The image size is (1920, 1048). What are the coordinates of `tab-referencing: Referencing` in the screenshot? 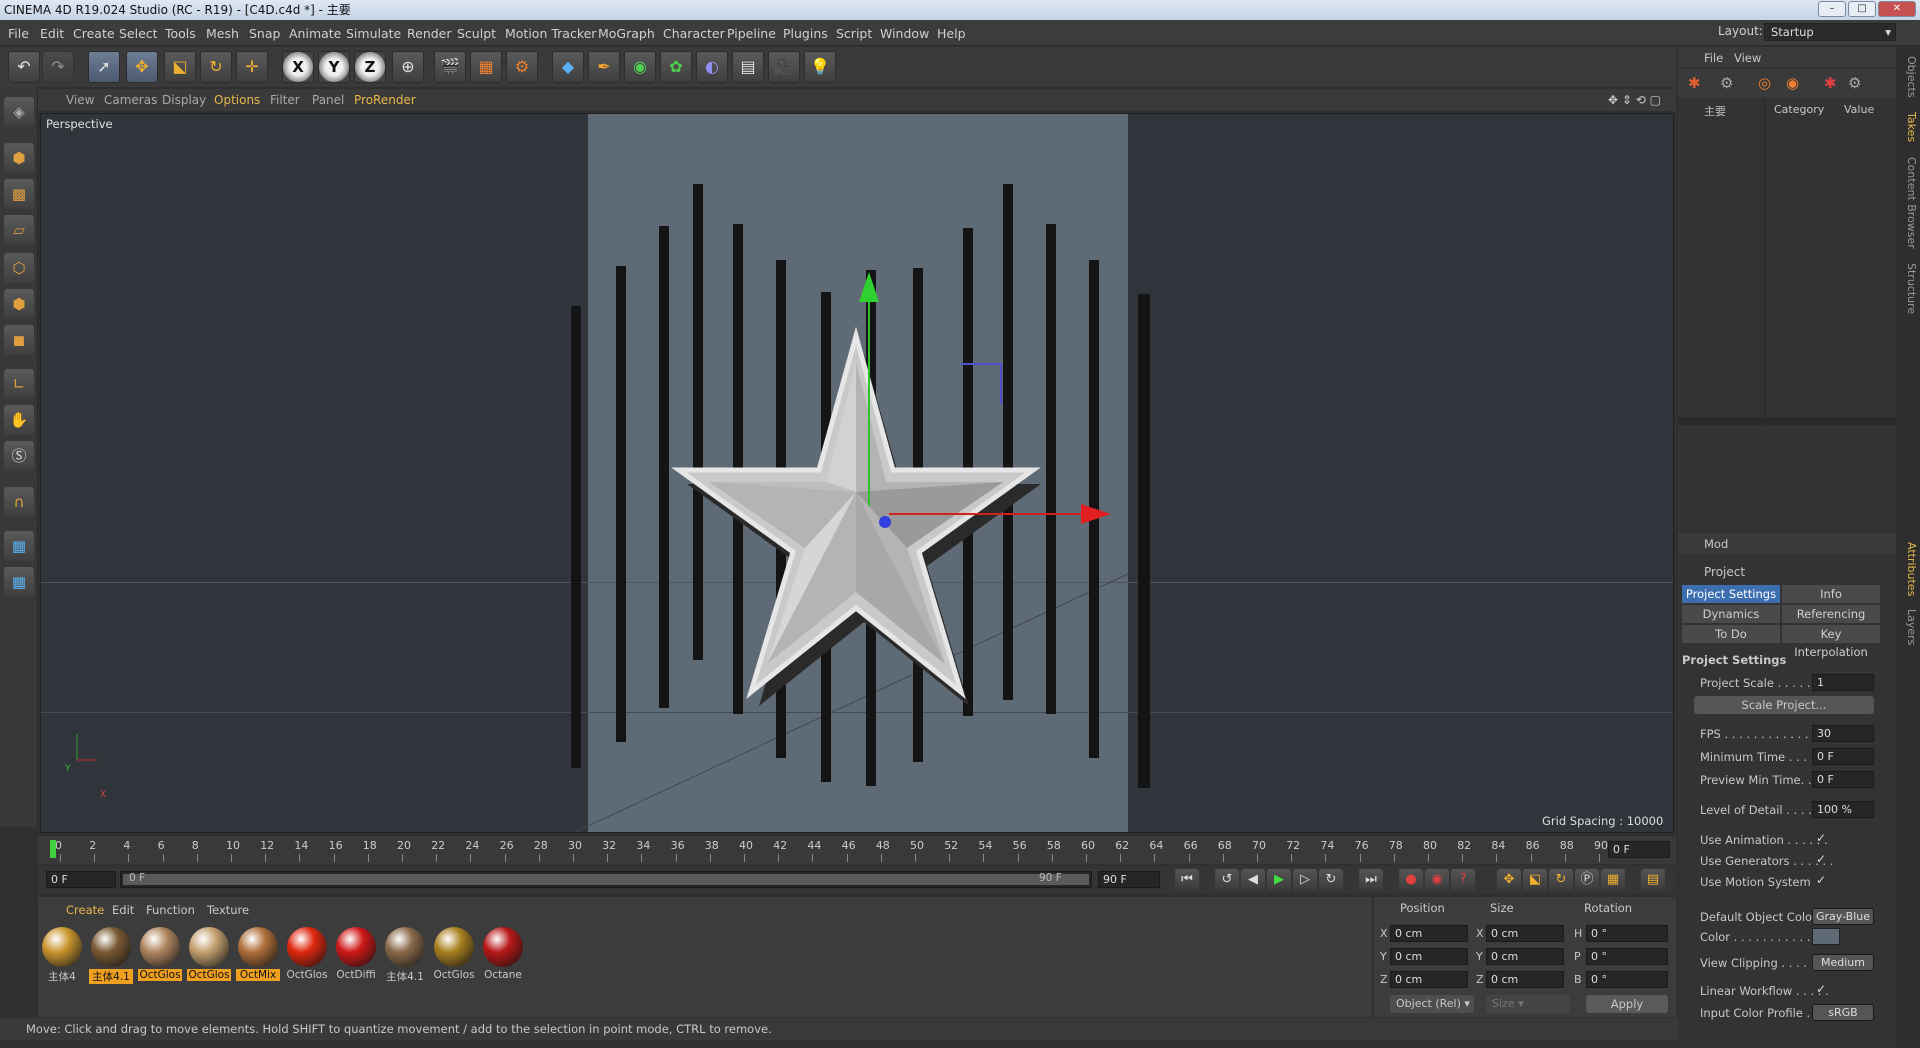 It's located at (1831, 614).